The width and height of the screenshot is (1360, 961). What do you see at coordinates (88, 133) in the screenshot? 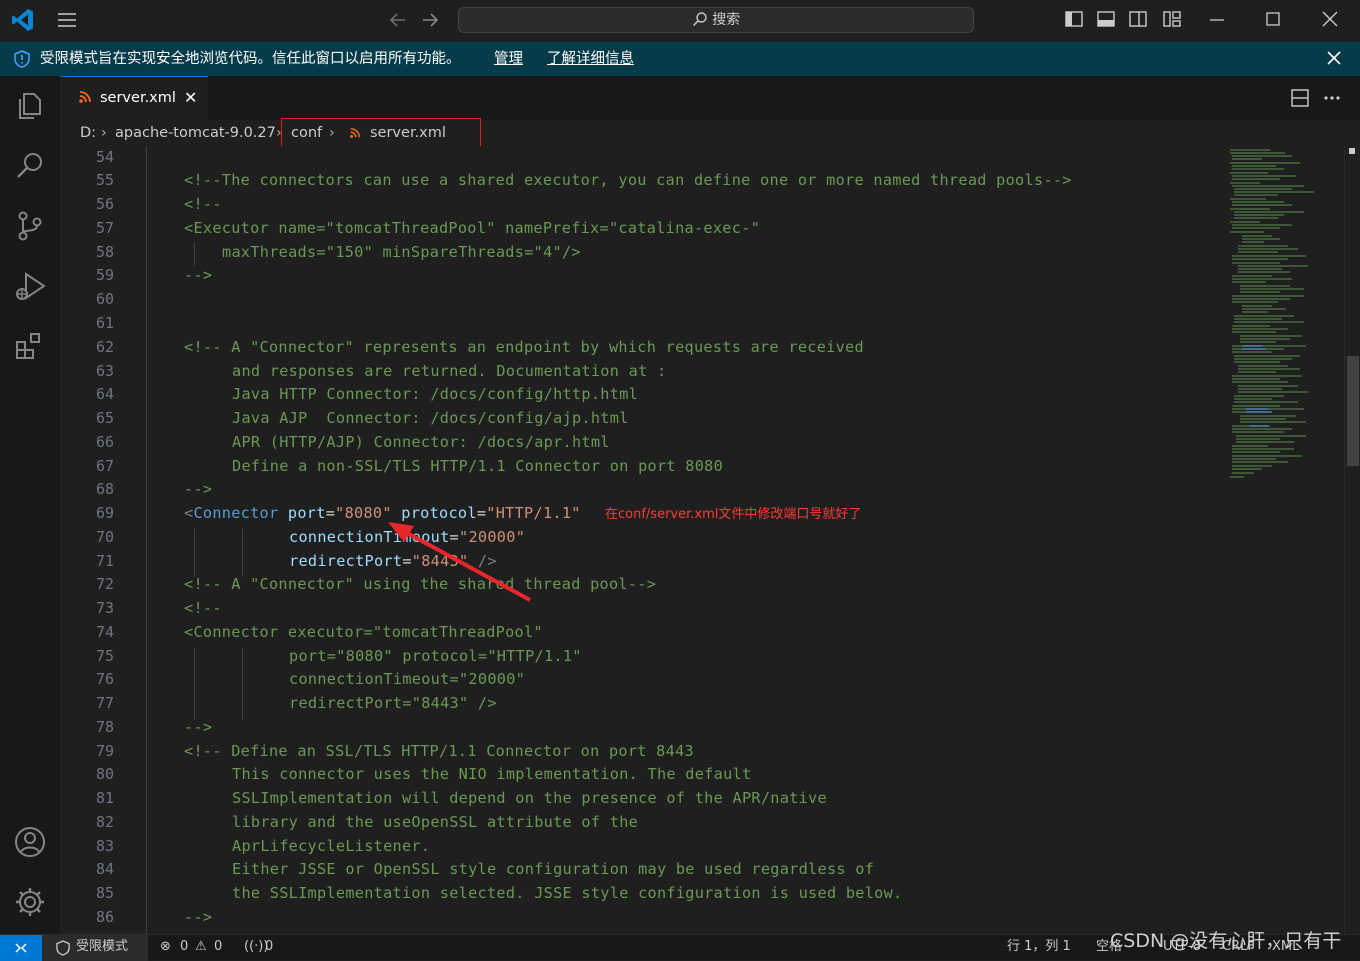
I see `breadcrumb-drive: D:` at bounding box center [88, 133].